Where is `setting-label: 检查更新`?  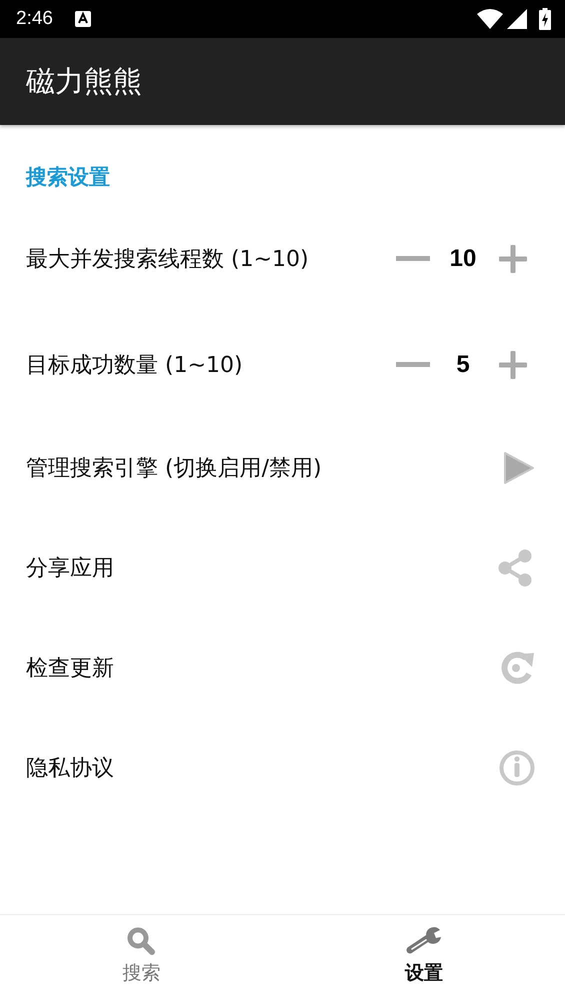
setting-label: 检查更新 is located at coordinates (262, 668).